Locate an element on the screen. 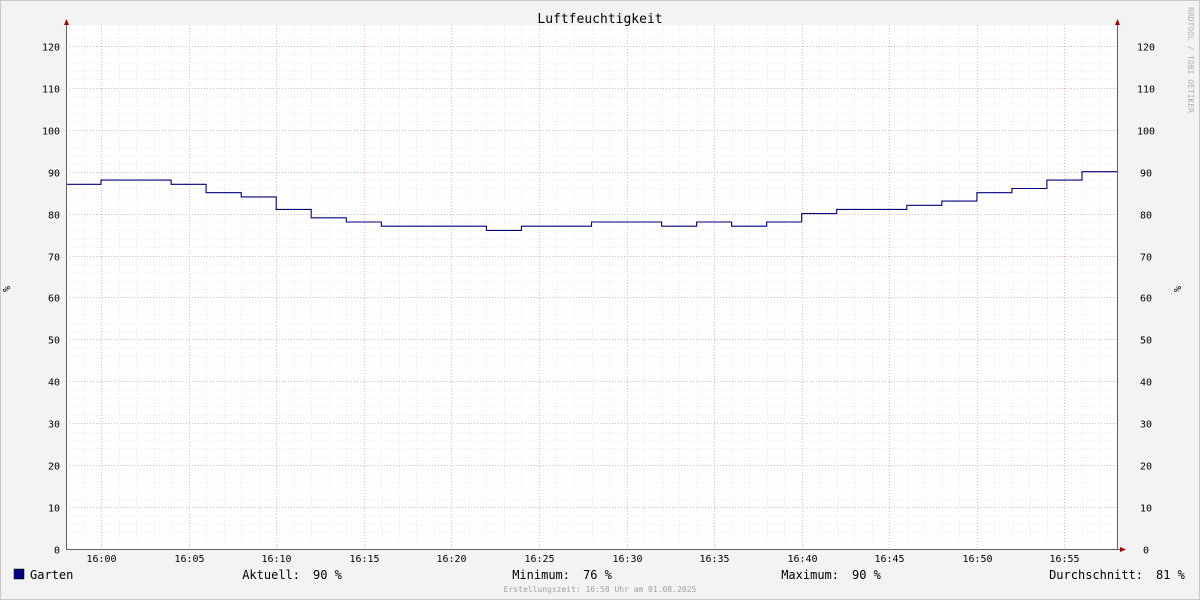 The image size is (1200, 600). y-tick-label-left: 100 is located at coordinates (51, 132).